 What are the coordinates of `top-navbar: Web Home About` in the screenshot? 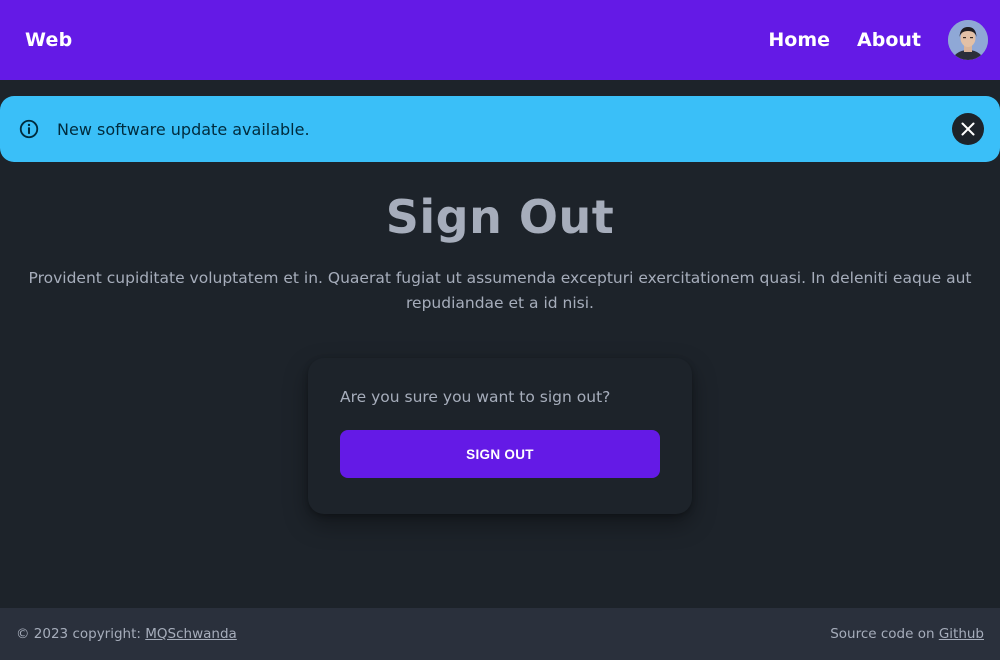 It's located at (500, 40).